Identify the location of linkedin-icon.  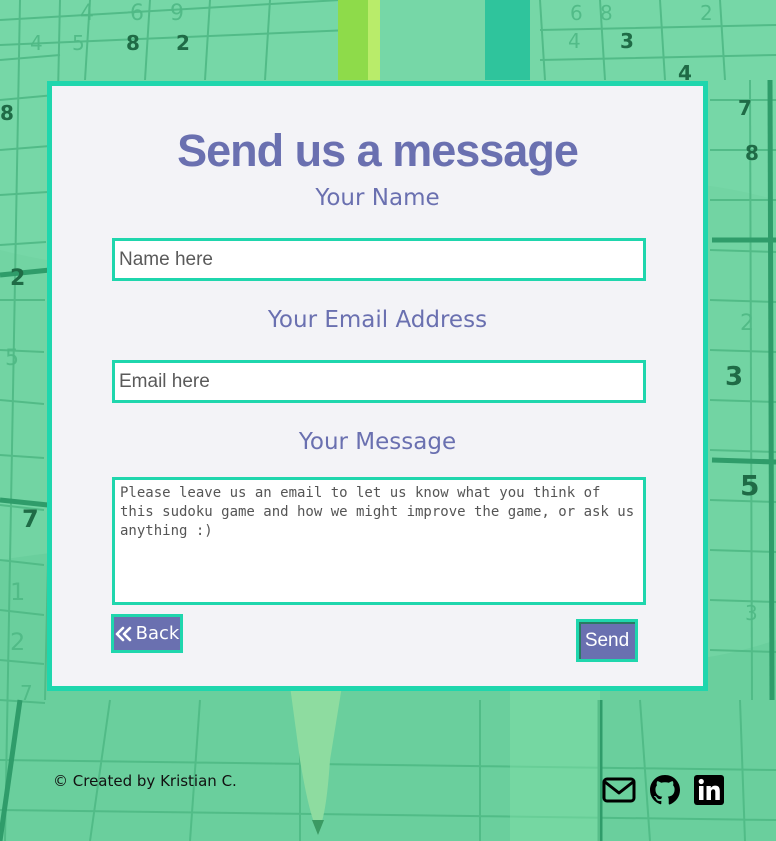
(709, 790).